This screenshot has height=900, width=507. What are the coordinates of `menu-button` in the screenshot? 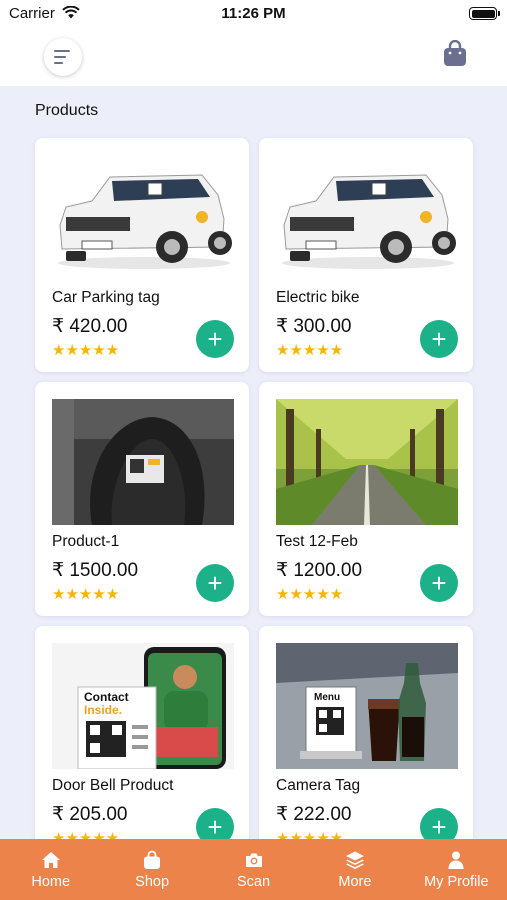 It's located at (63, 57).